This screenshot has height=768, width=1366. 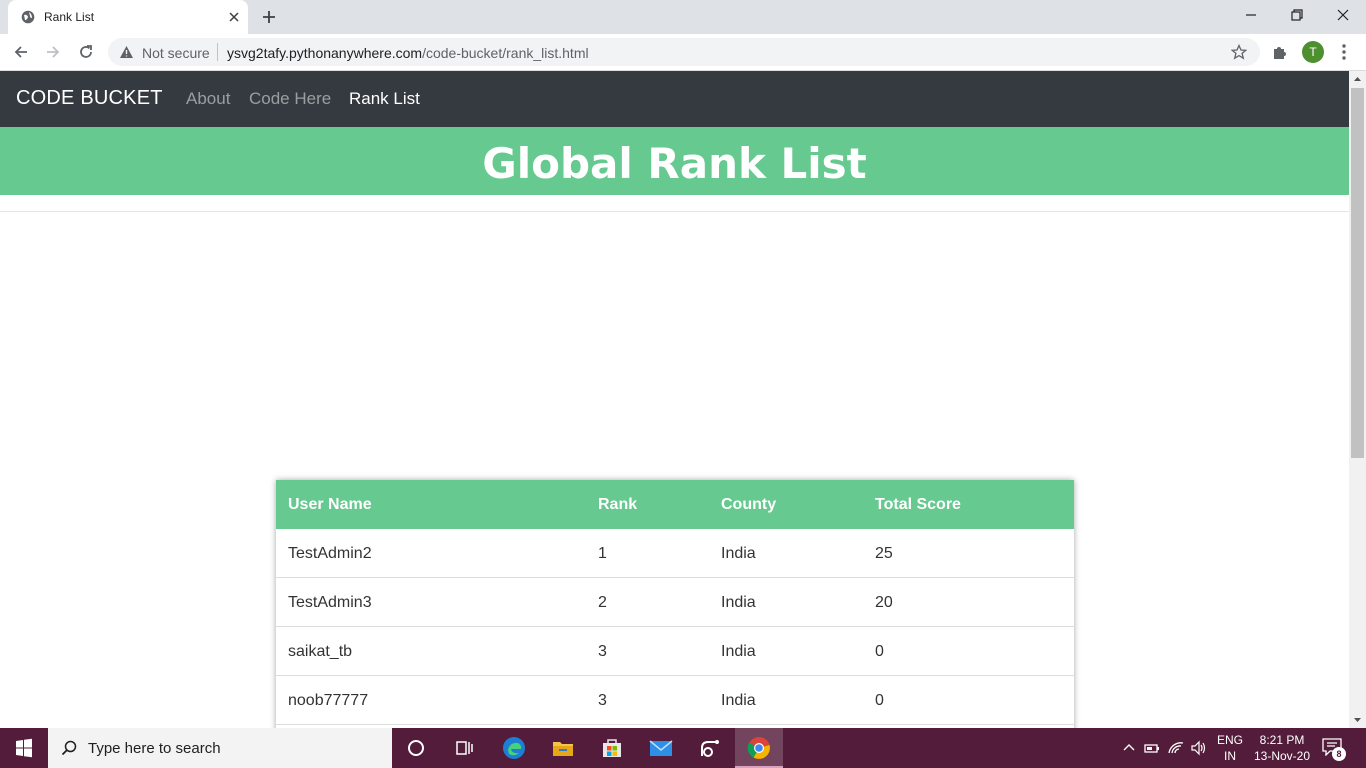 I want to click on chrome-icon, so click(x=758, y=748).